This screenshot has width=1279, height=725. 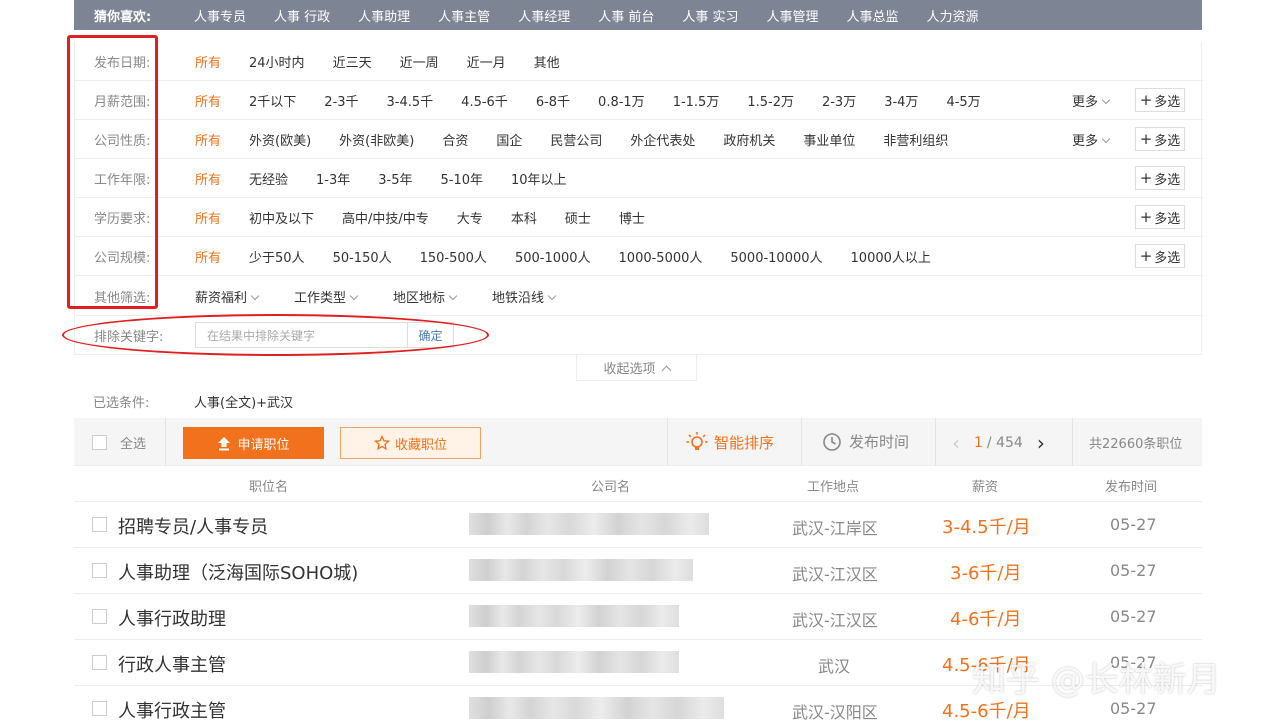 What do you see at coordinates (915, 139) in the screenshot?
I see `filter-option: 非营利组织` at bounding box center [915, 139].